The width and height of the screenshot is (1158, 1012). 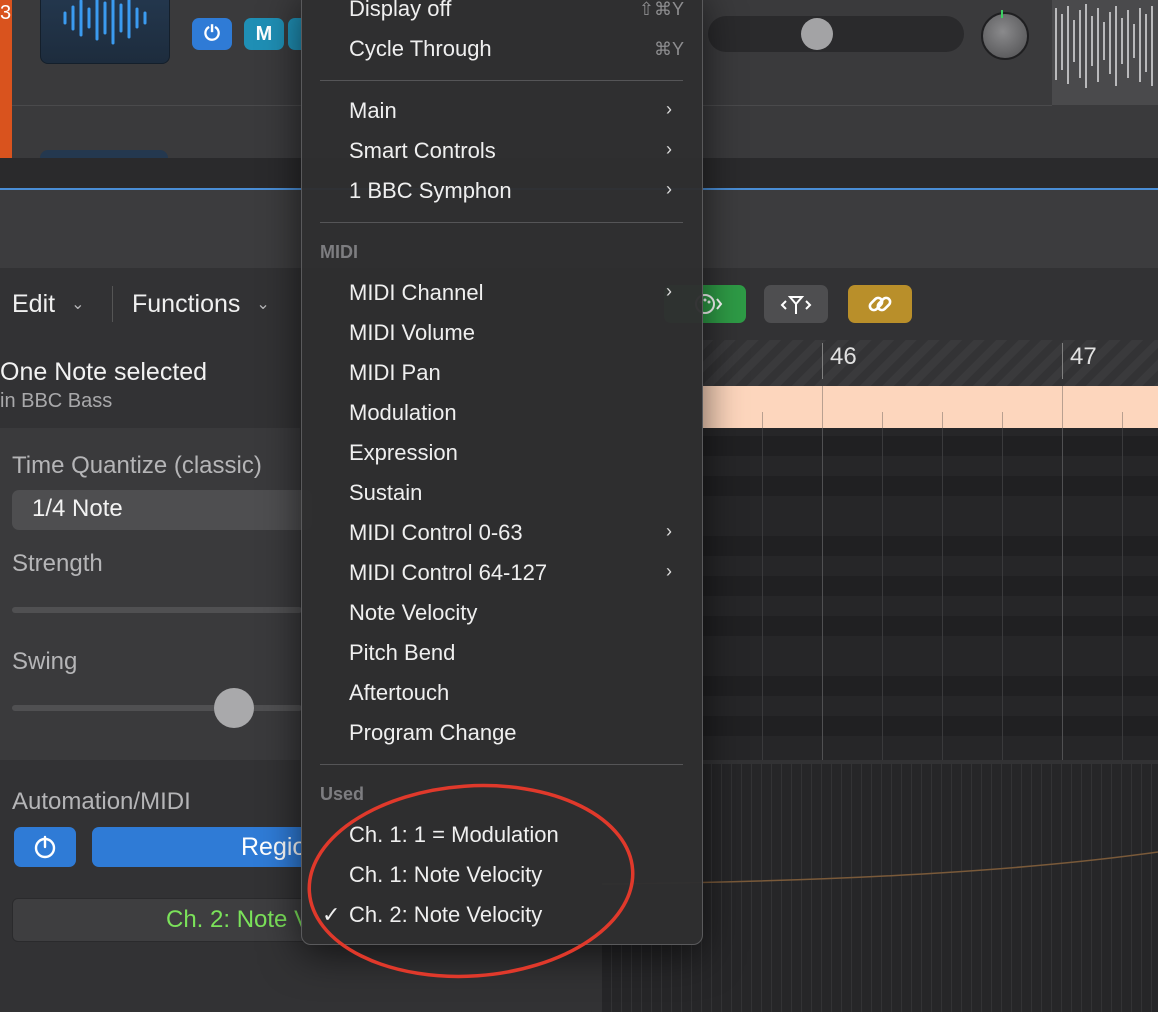 I want to click on time-quantize-label: Time Quantize (classic), so click(x=137, y=465).